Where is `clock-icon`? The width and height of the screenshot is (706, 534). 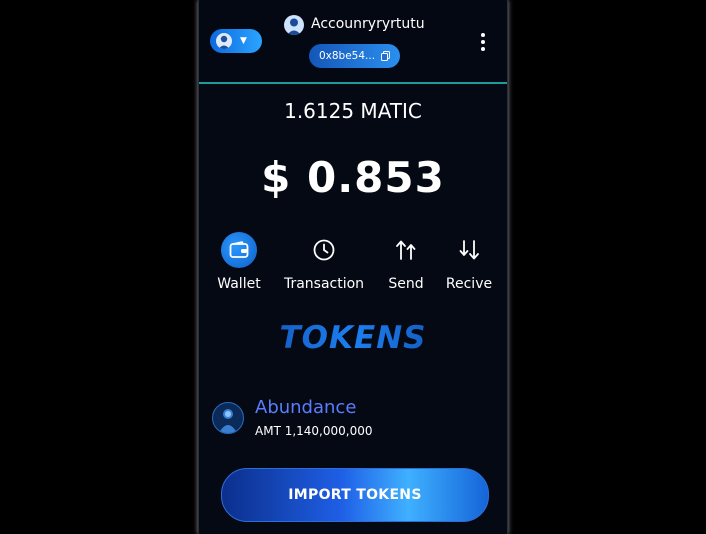 clock-icon is located at coordinates (324, 250).